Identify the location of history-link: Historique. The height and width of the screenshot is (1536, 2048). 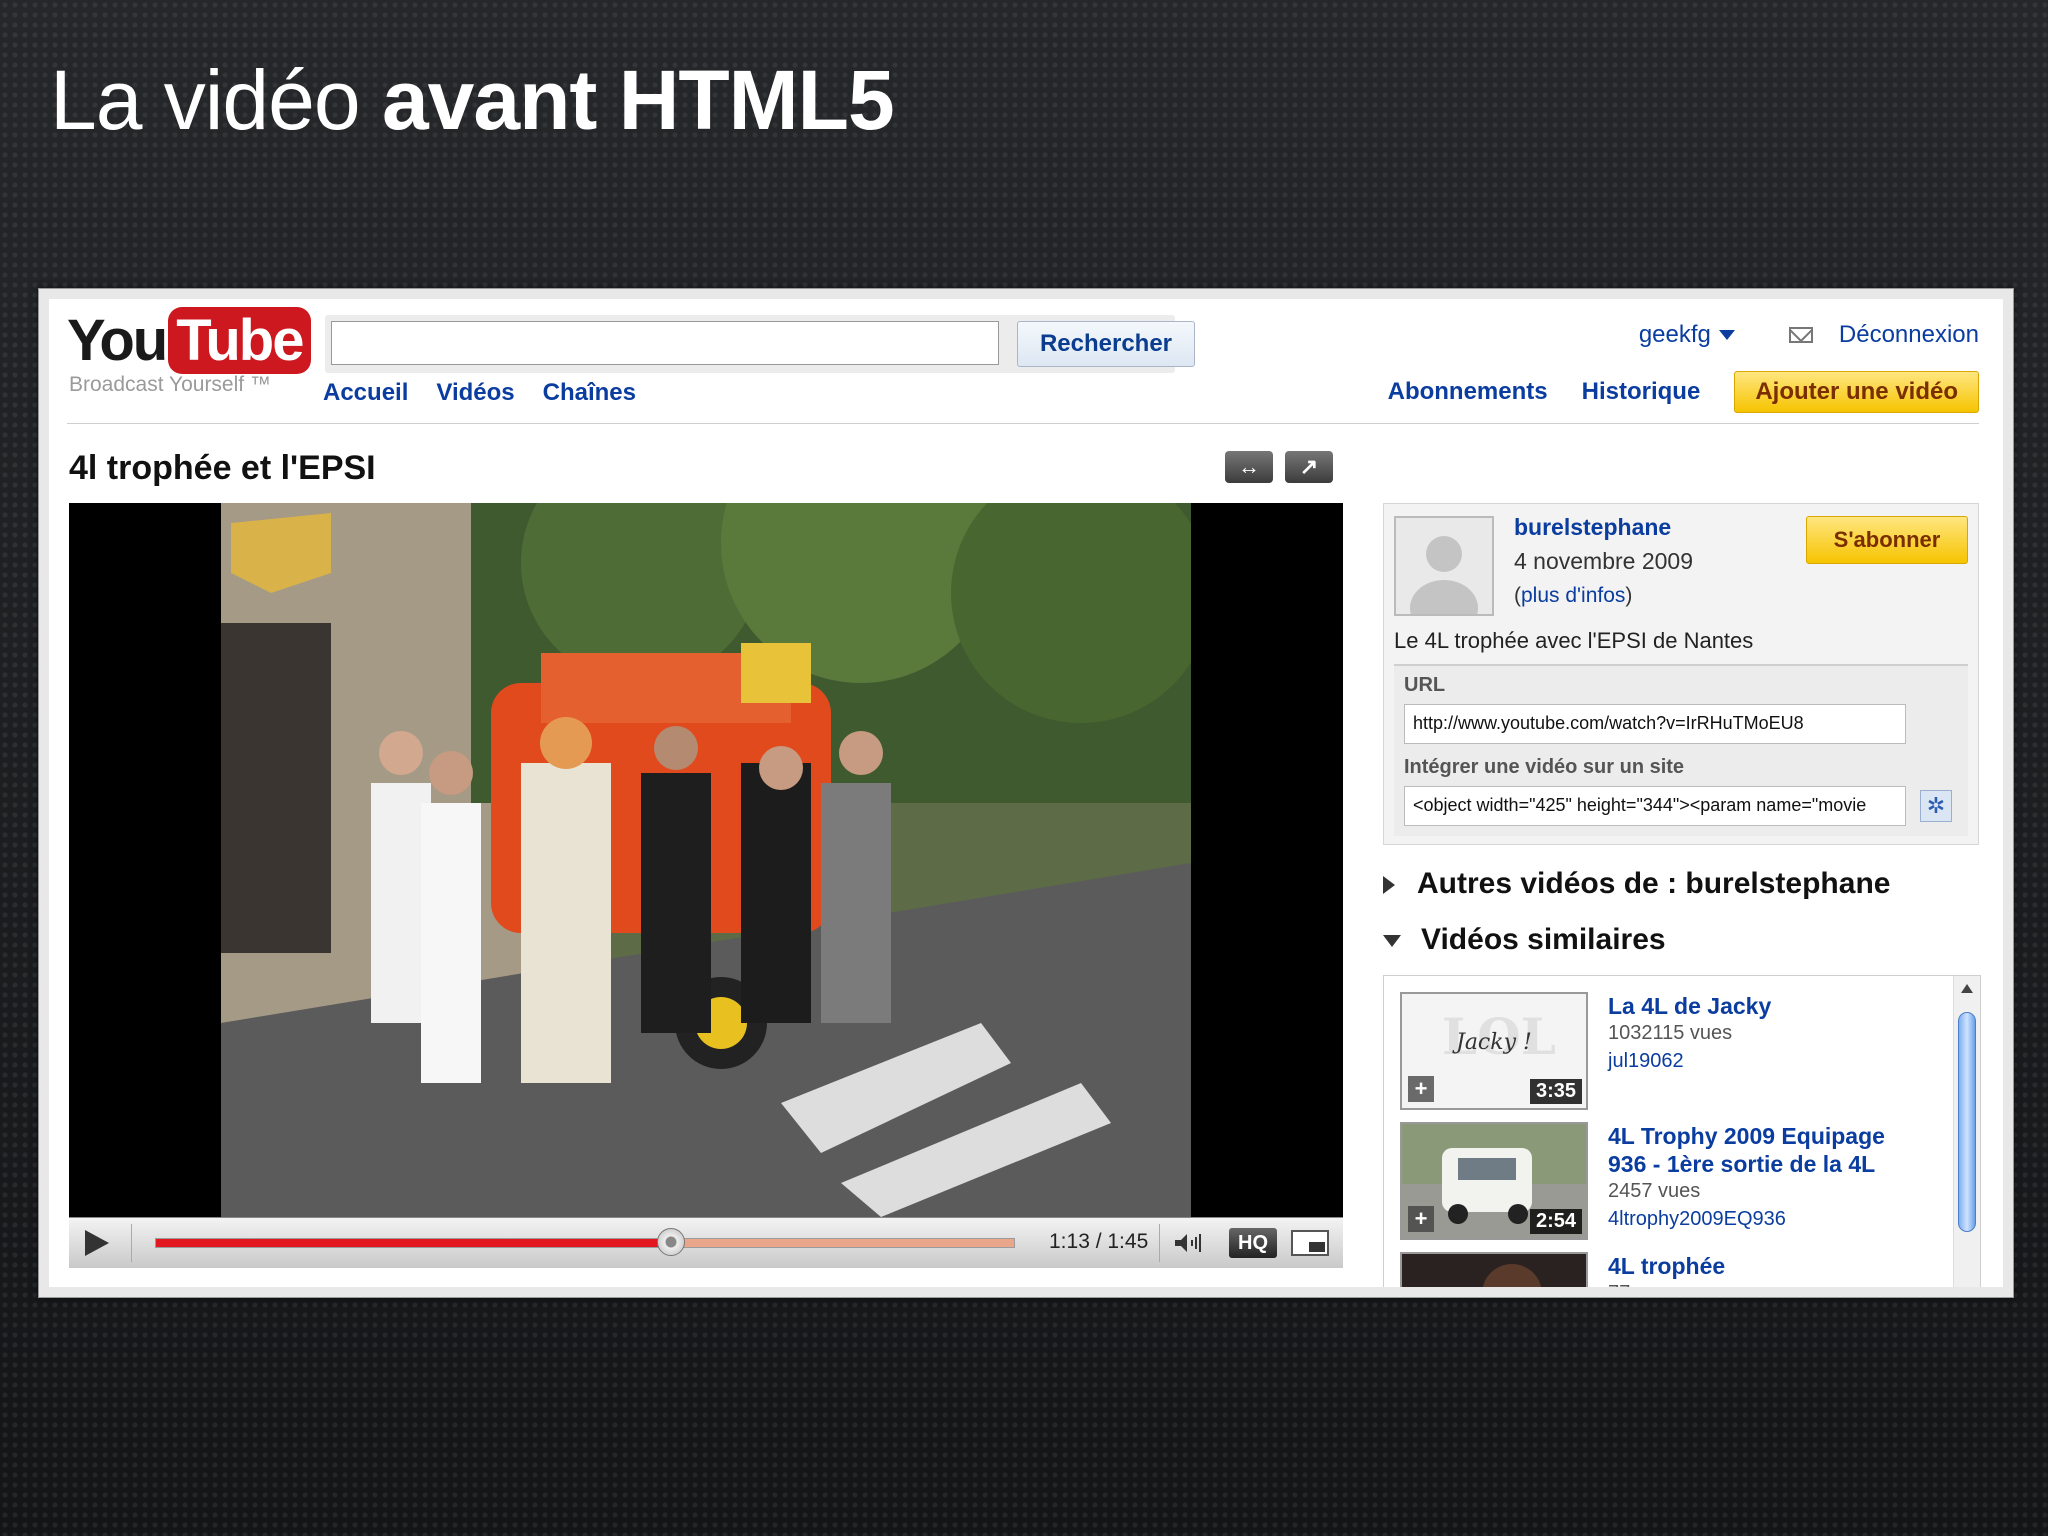
(1641, 392).